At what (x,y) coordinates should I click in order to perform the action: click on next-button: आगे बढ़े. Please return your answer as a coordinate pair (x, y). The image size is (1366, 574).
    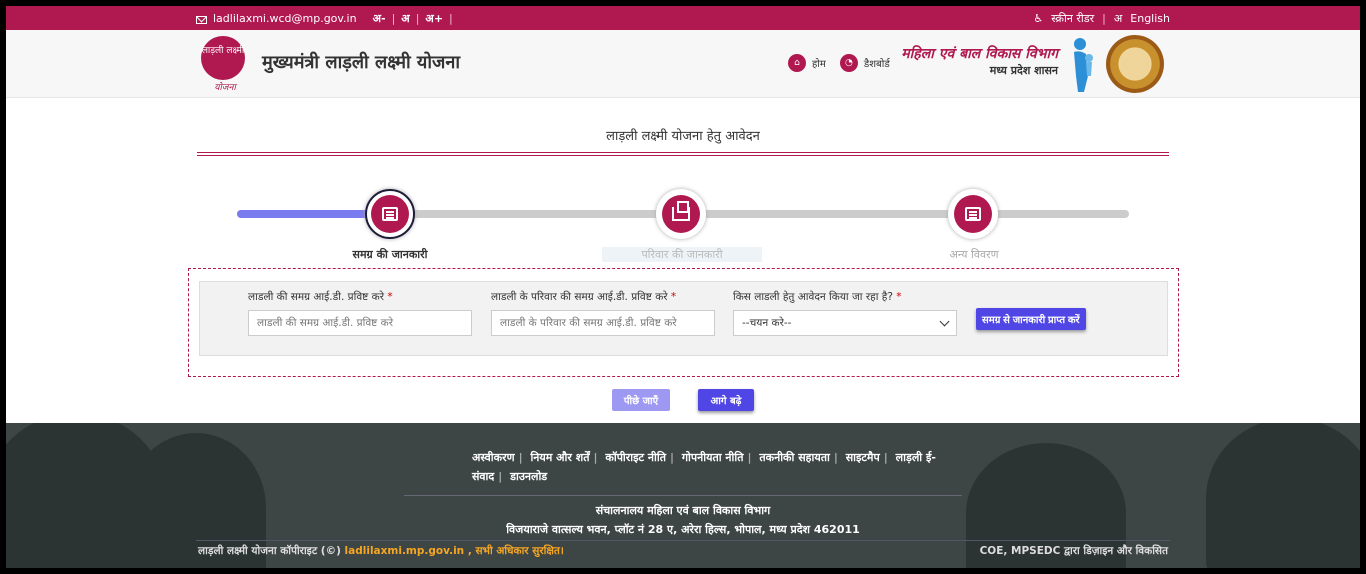
    Looking at the image, I should click on (726, 400).